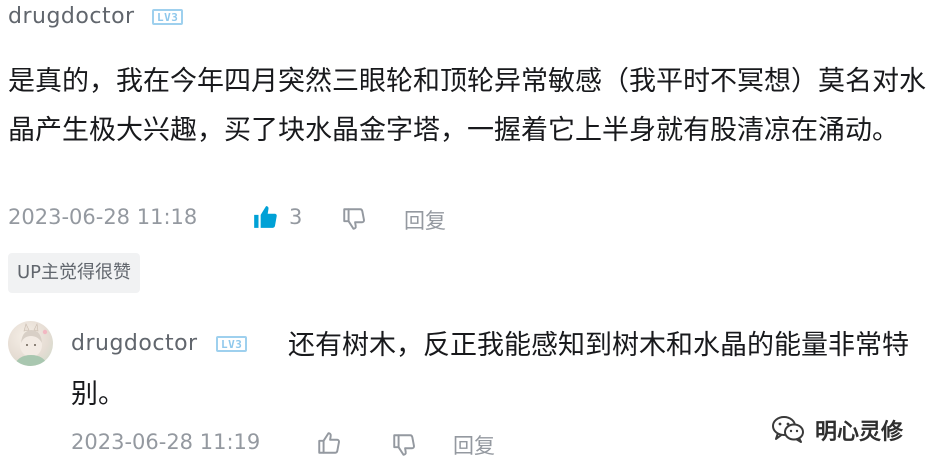  I want to click on watermark-label: 明心灵修, so click(859, 432).